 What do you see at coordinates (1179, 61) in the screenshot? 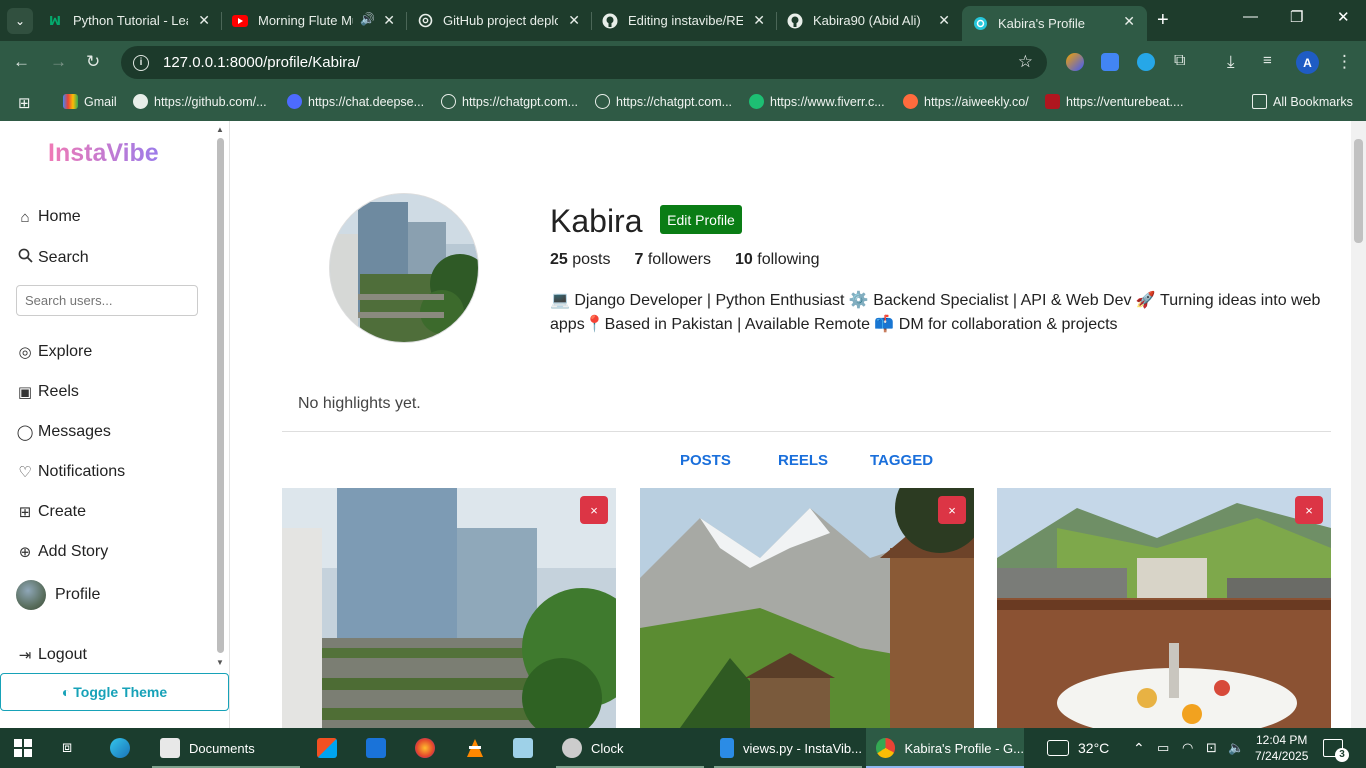
I see `extensions-puzzle-icon: ⧉` at bounding box center [1179, 61].